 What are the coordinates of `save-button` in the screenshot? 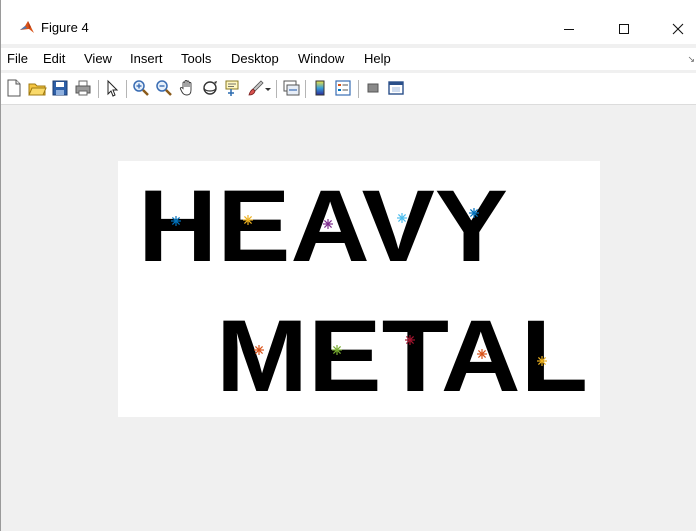 It's located at (60, 88).